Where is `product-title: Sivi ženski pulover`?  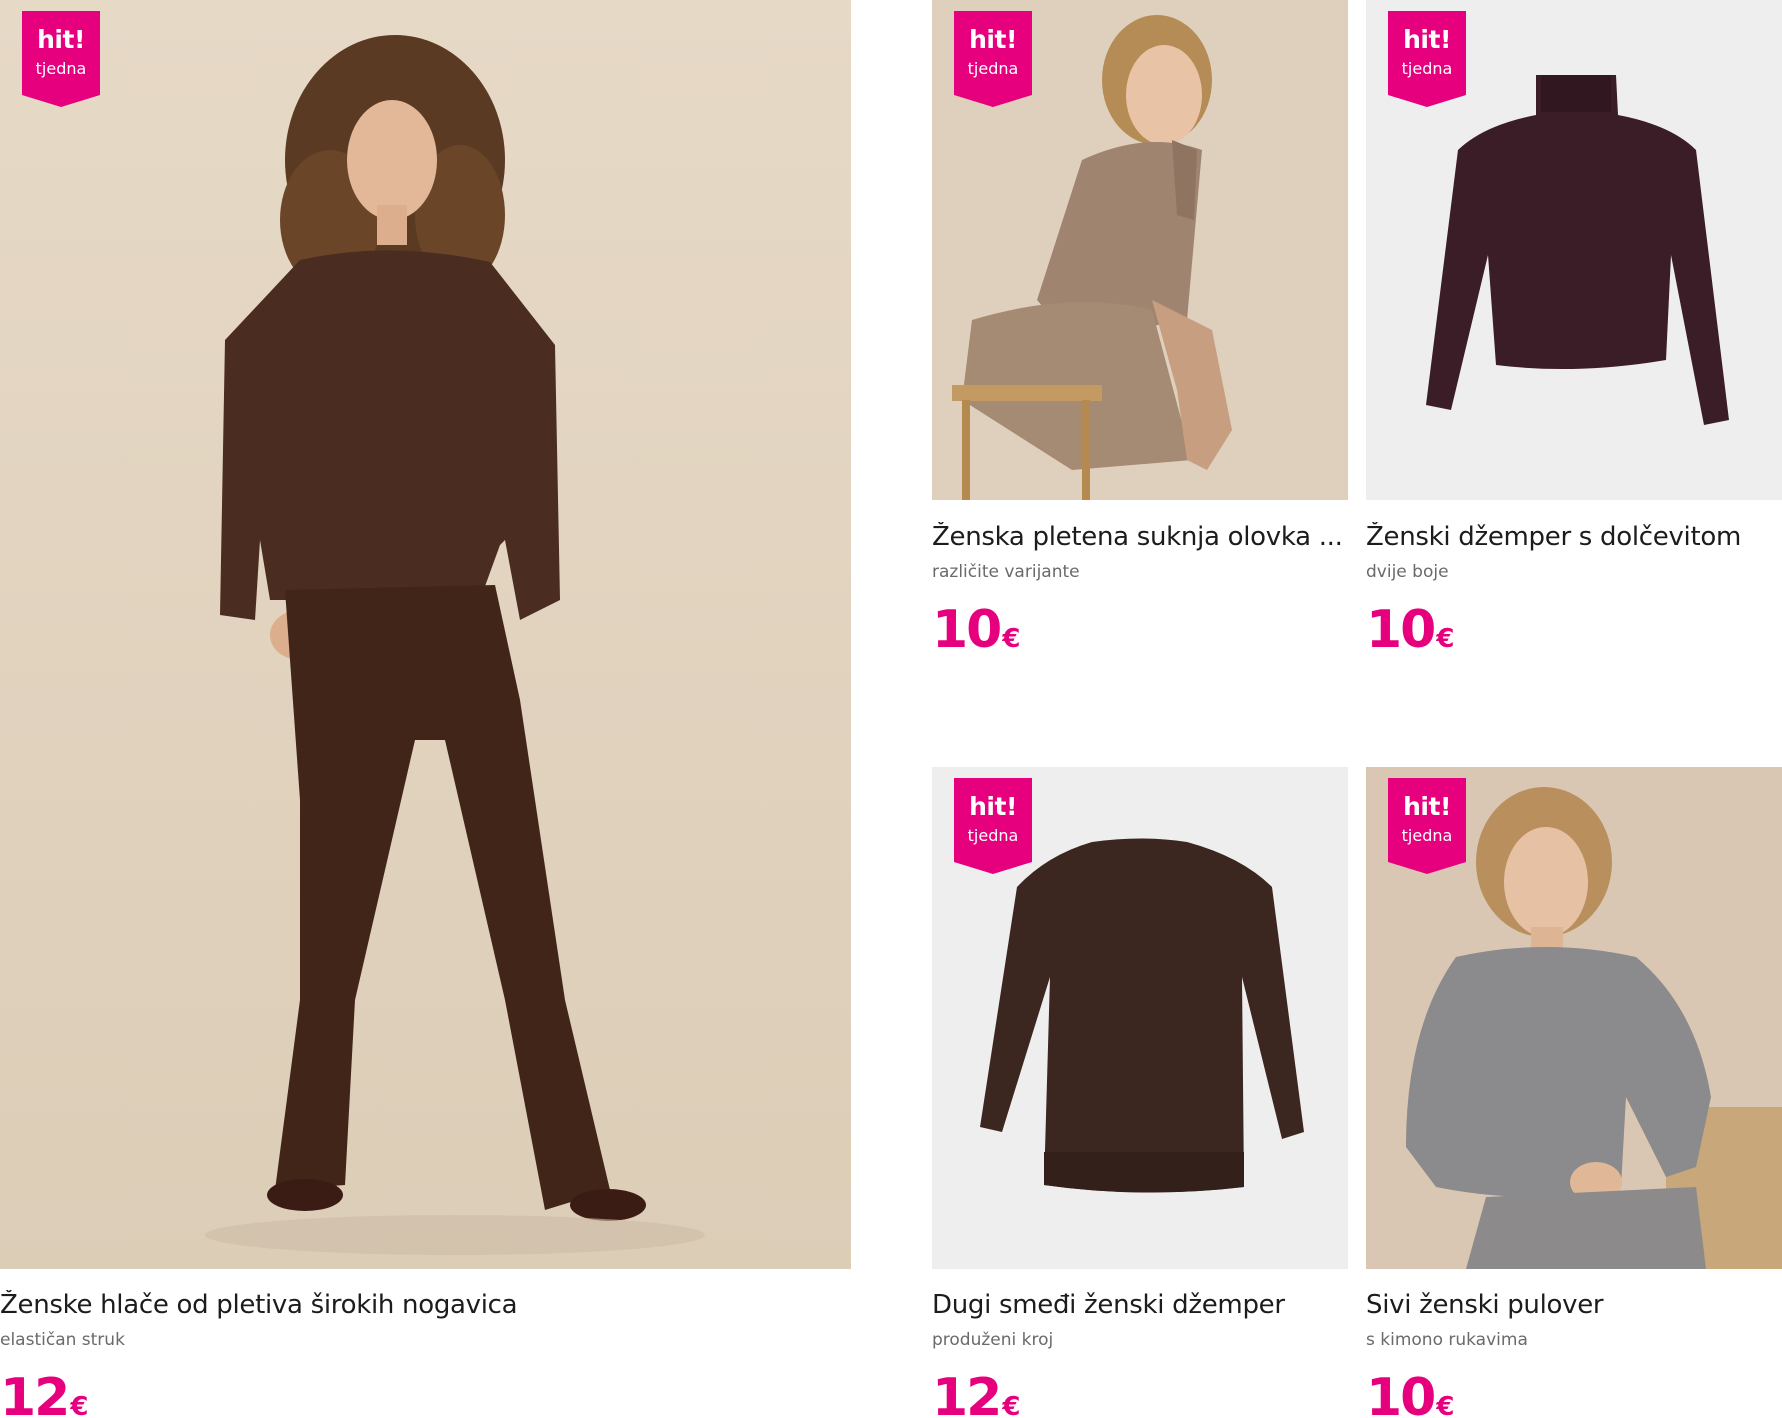 product-title: Sivi ženski pulover is located at coordinates (1574, 1305).